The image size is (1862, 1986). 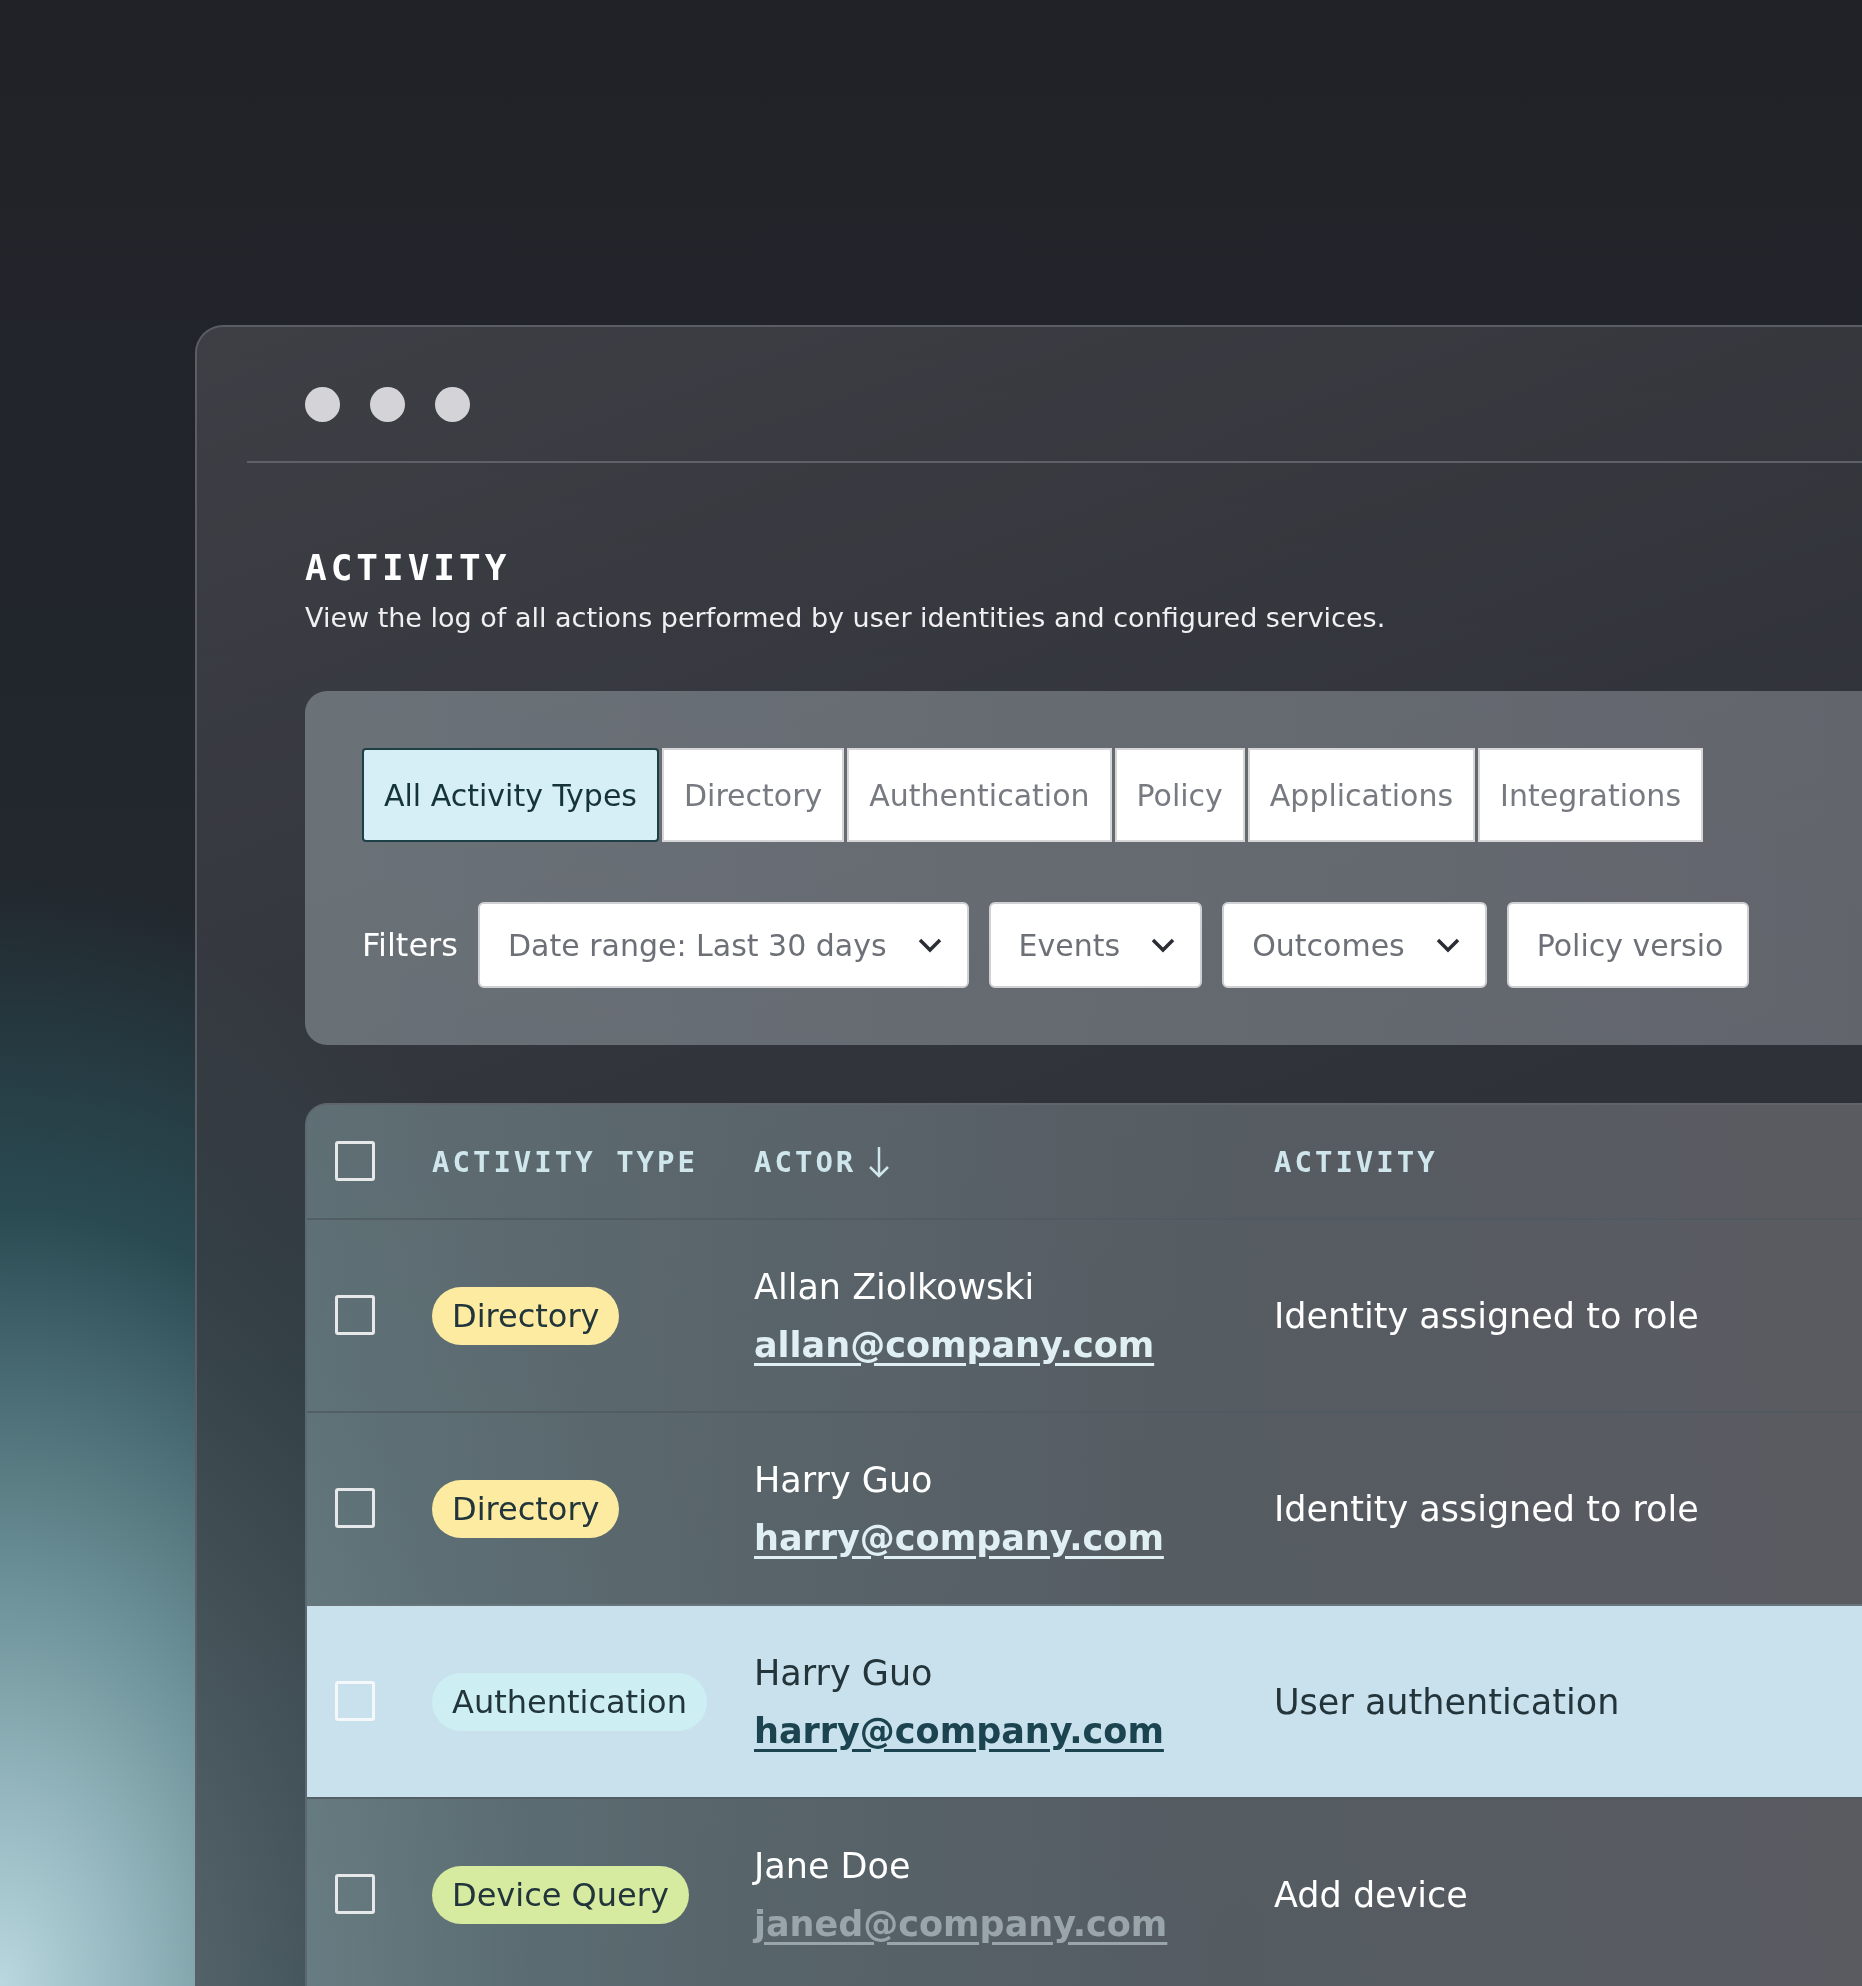 I want to click on activity-type-tag: Authentication, so click(x=569, y=1701).